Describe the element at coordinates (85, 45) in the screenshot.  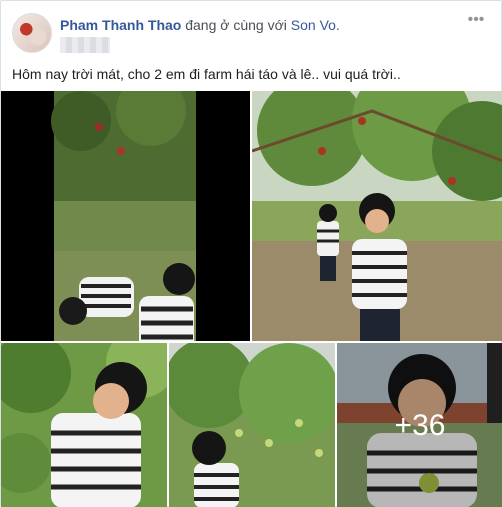
I see `post-timestamp` at that location.